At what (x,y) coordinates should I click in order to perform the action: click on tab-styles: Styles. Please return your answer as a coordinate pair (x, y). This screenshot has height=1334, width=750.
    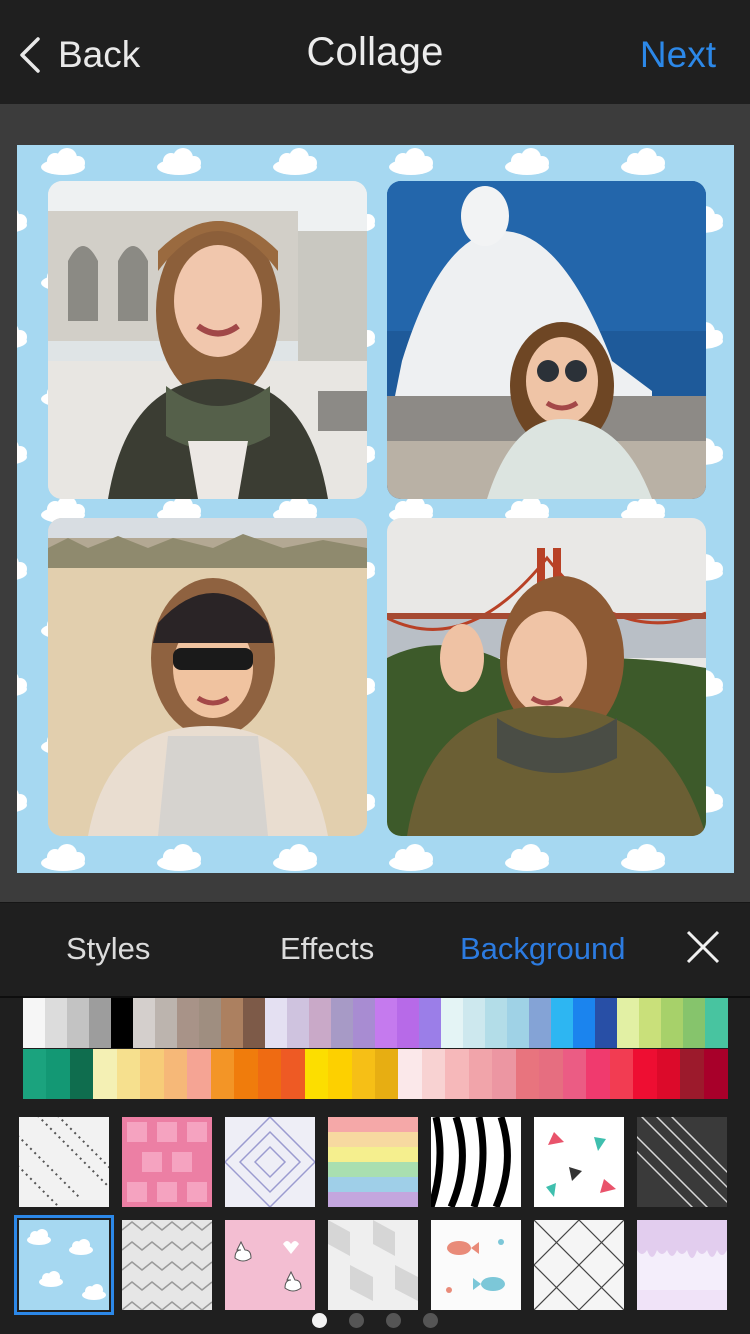
    Looking at the image, I should click on (108, 949).